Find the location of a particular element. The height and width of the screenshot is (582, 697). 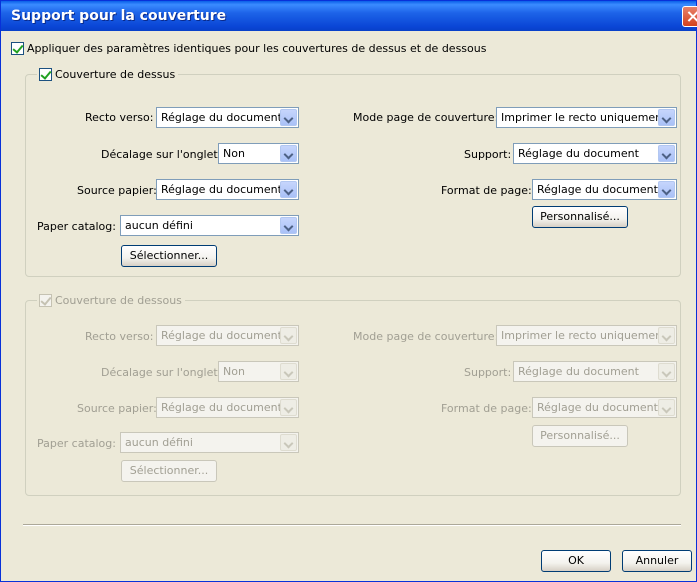

top-media-label: Support: is located at coordinates (488, 154).